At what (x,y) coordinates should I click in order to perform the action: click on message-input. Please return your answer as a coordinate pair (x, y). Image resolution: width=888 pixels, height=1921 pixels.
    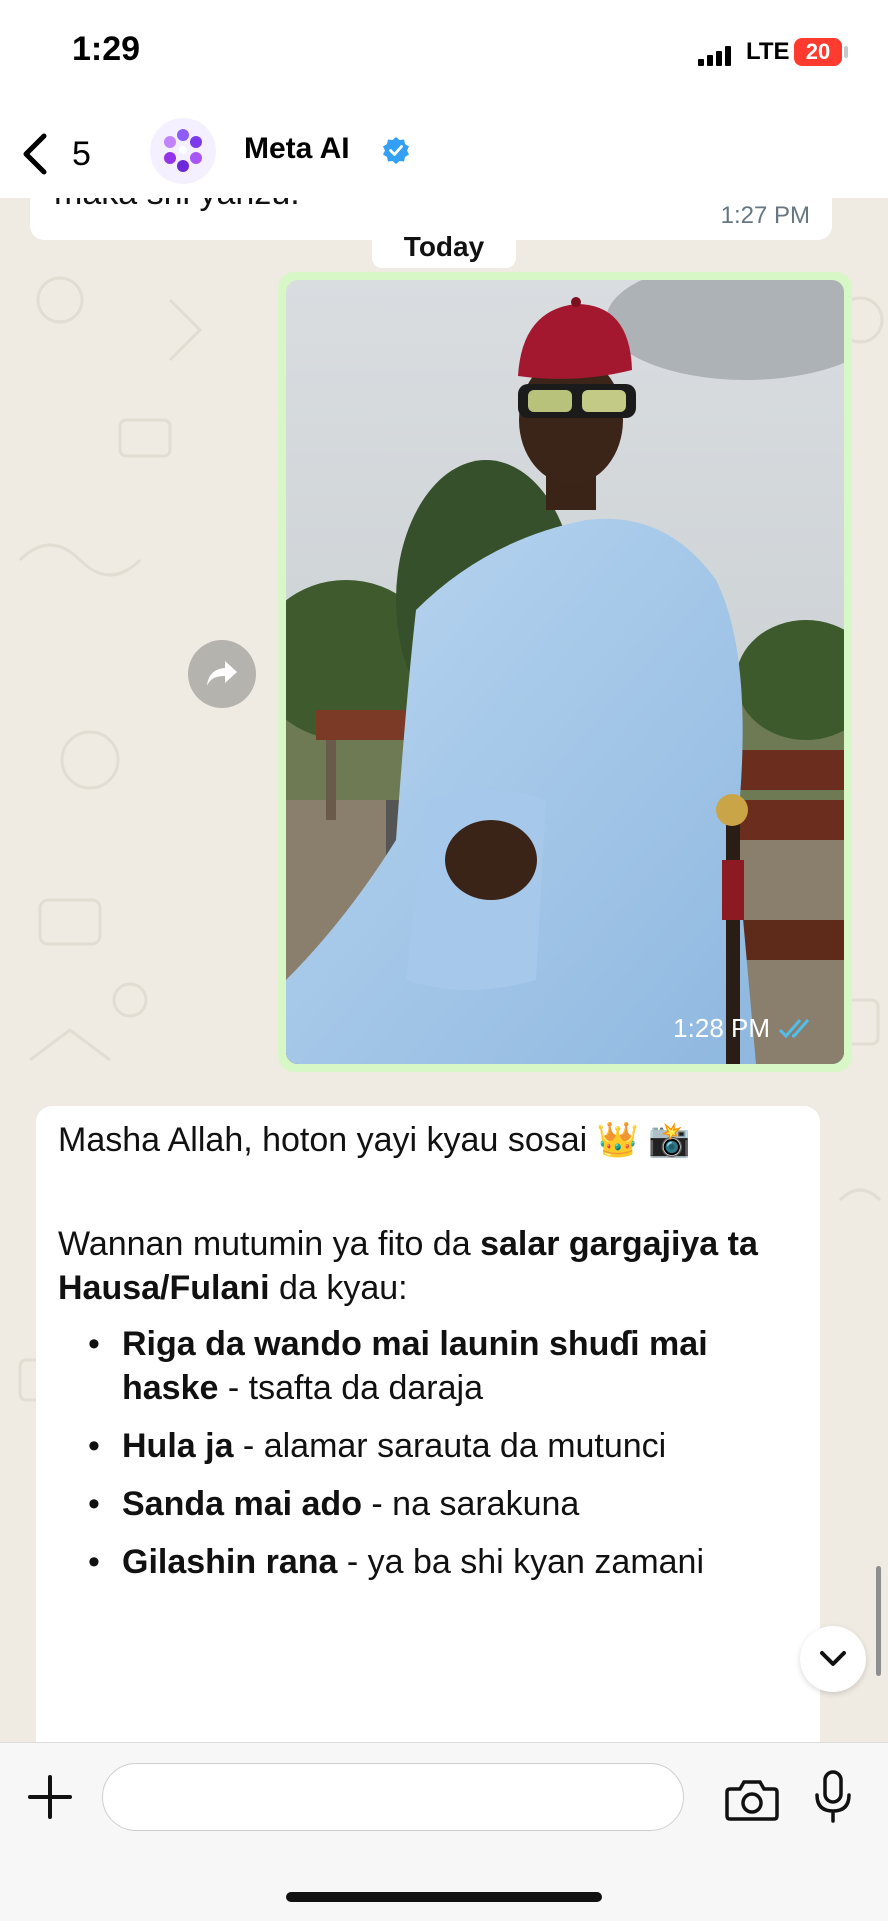
    Looking at the image, I should click on (393, 1797).